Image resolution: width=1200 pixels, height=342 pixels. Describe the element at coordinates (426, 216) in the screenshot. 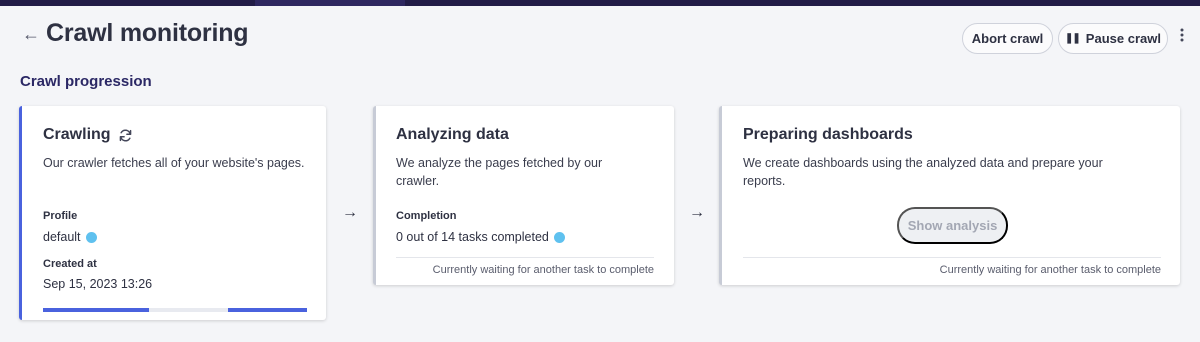

I see `completion-label: Completion` at that location.